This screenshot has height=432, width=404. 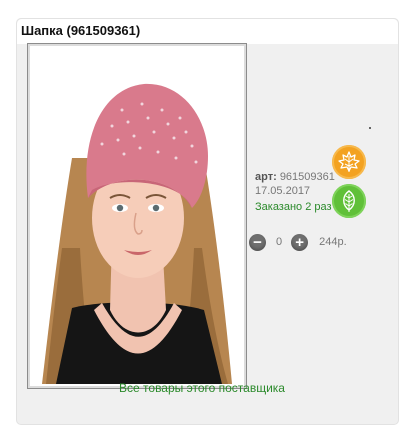 What do you see at coordinates (266, 177) in the screenshot?
I see `article-label: арт:` at bounding box center [266, 177].